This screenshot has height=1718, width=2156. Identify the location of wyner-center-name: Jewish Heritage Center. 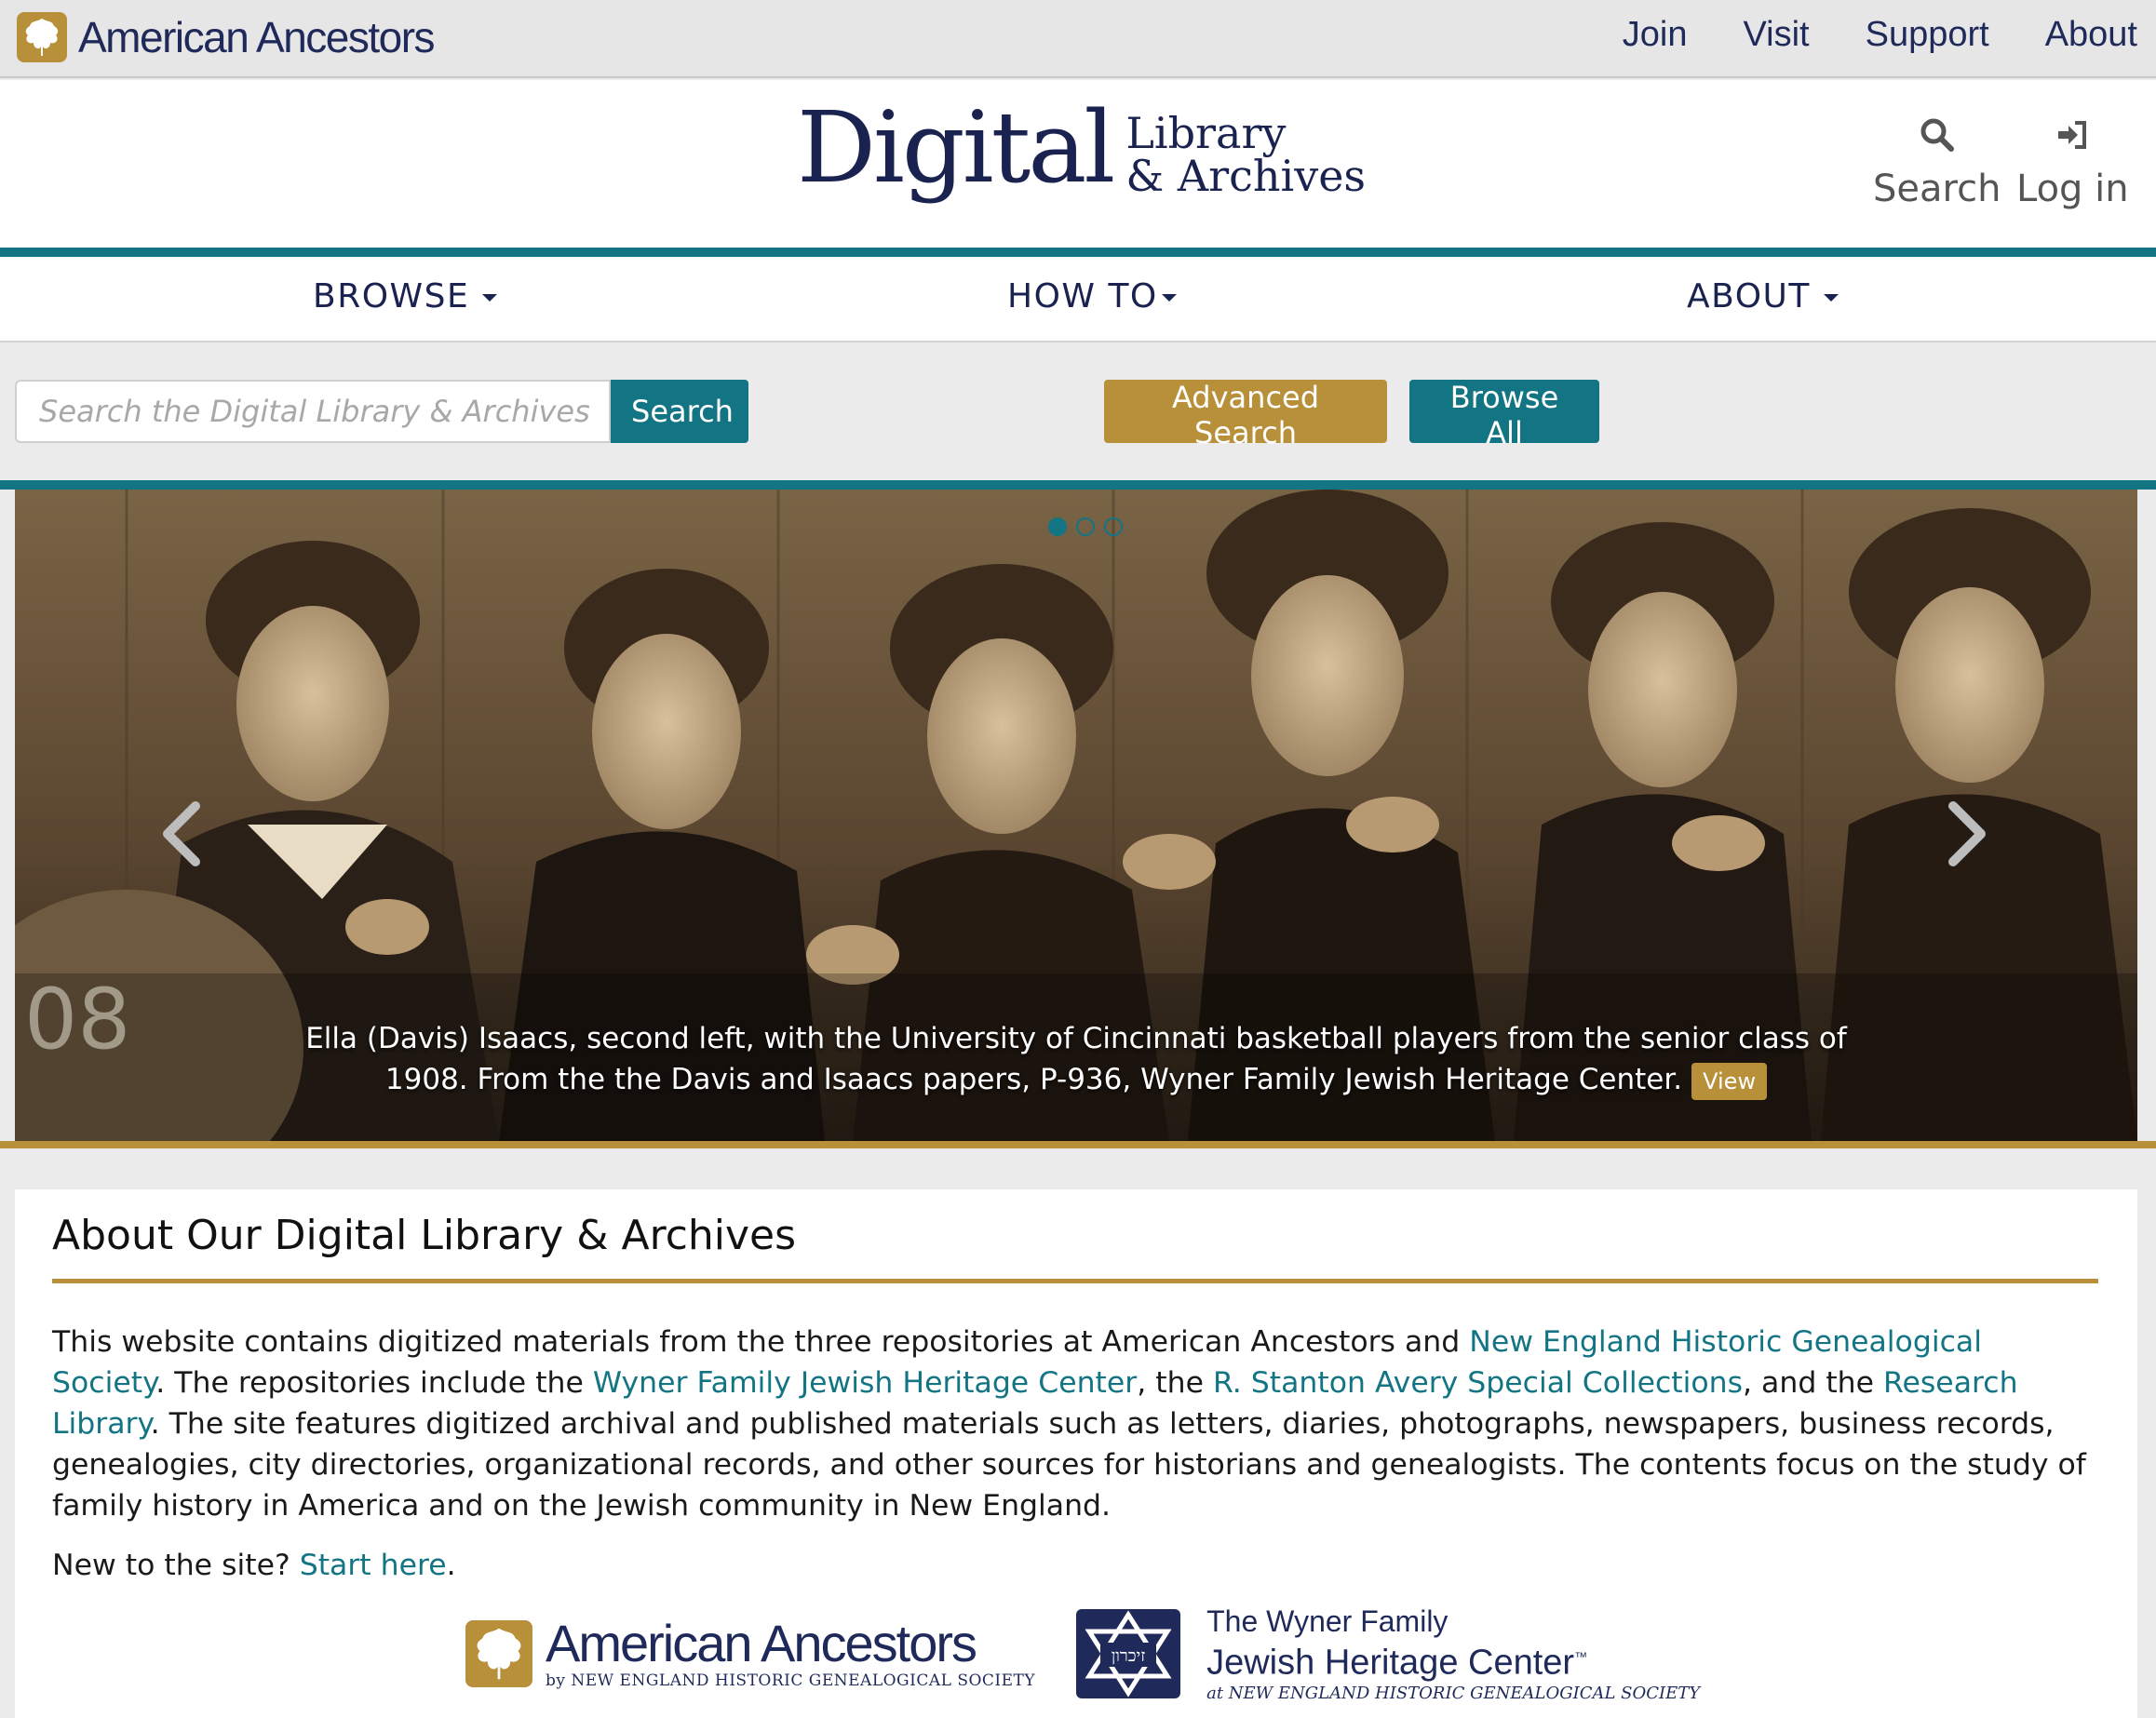
(1390, 1663).